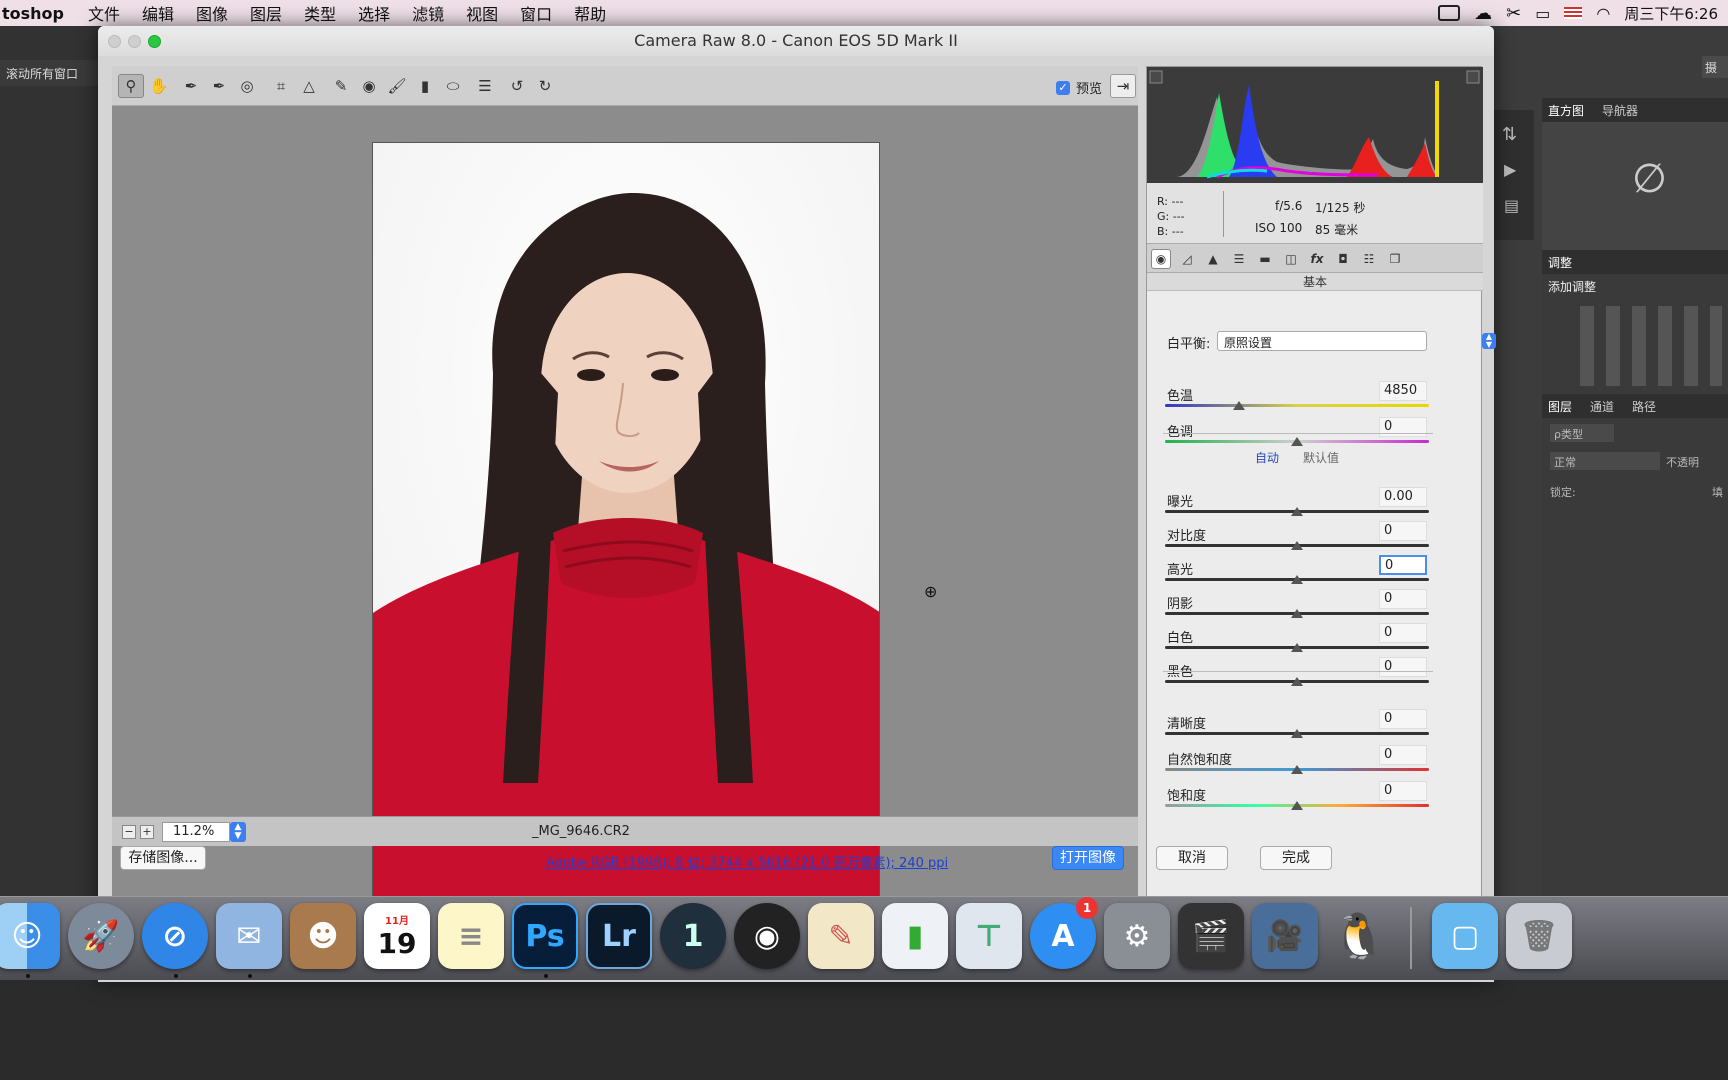 This screenshot has width=1728, height=1080. What do you see at coordinates (30, 936) in the screenshot?
I see `finder-icon: ☺` at bounding box center [30, 936].